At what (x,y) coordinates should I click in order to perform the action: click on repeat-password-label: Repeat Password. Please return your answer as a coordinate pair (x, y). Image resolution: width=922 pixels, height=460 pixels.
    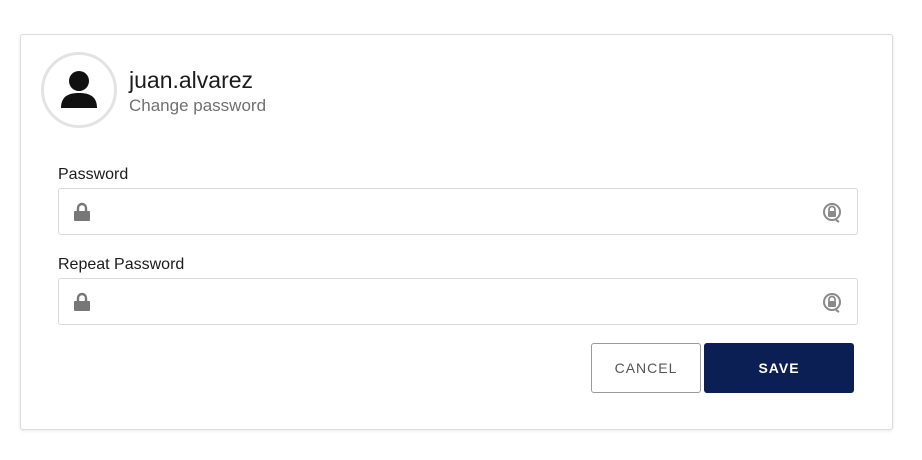
    Looking at the image, I should click on (121, 264).